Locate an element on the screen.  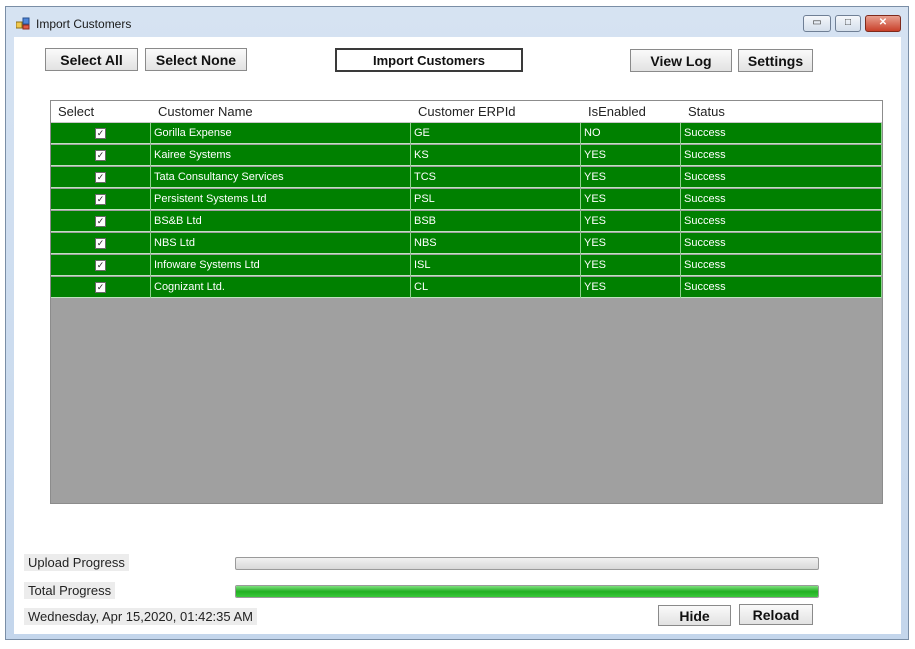
column-header-select: Select is located at coordinates (76, 111).